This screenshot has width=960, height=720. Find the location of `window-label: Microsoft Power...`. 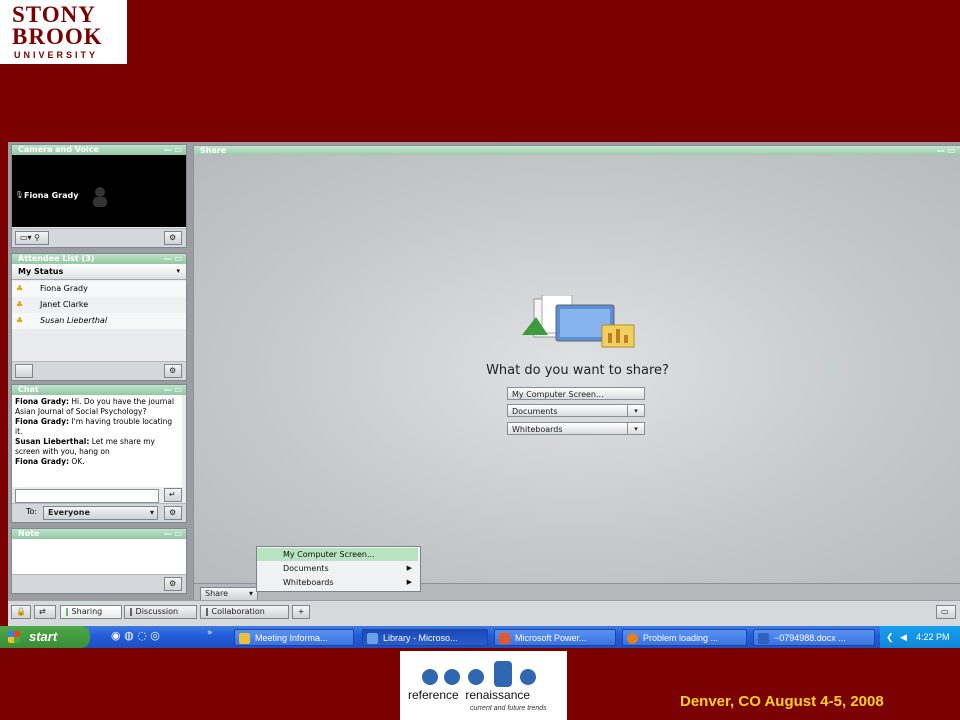

window-label: Microsoft Power... is located at coordinates (551, 638).